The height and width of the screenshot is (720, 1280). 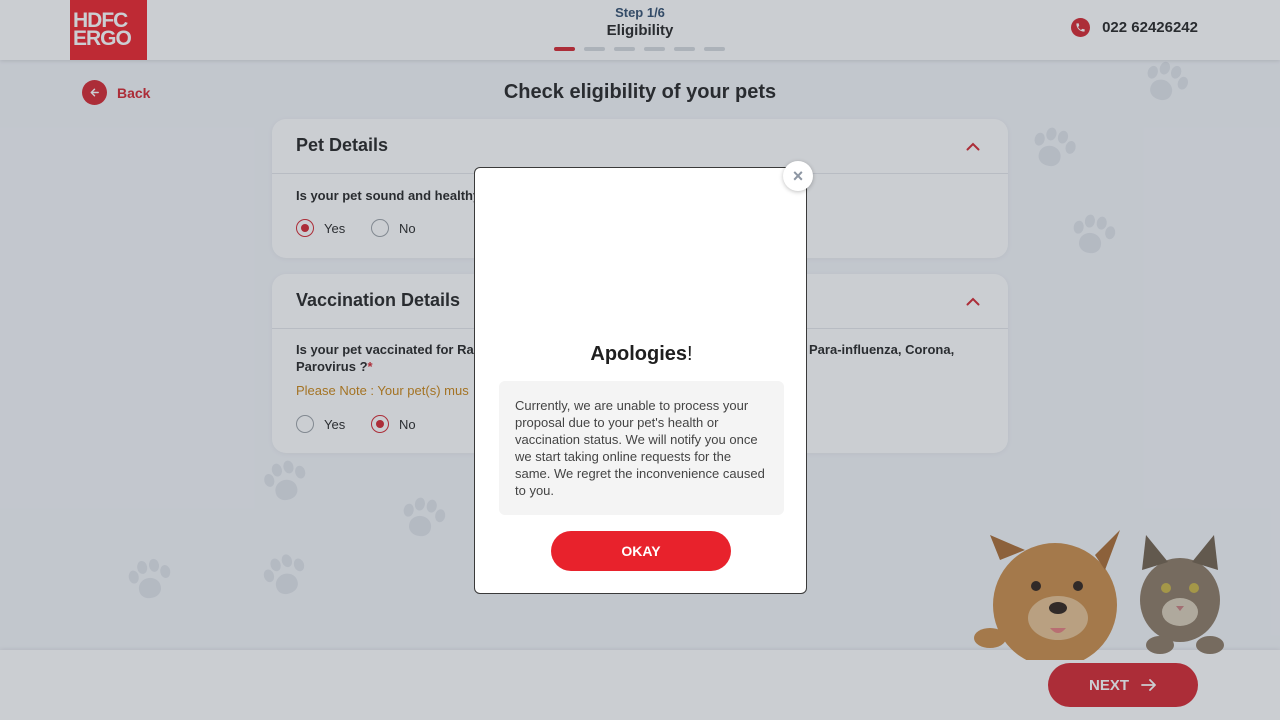 I want to click on modal-title: Apologies!, so click(x=641, y=354).